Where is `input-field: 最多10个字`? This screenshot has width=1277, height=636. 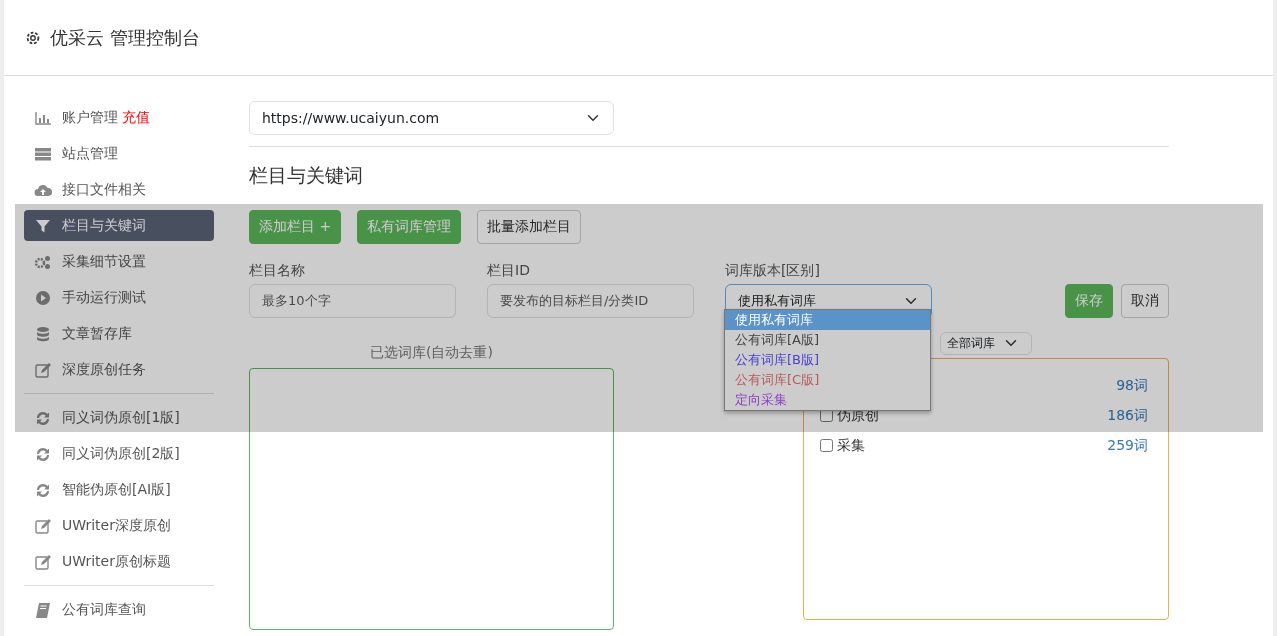
input-field: 最多10个字 is located at coordinates (352, 300).